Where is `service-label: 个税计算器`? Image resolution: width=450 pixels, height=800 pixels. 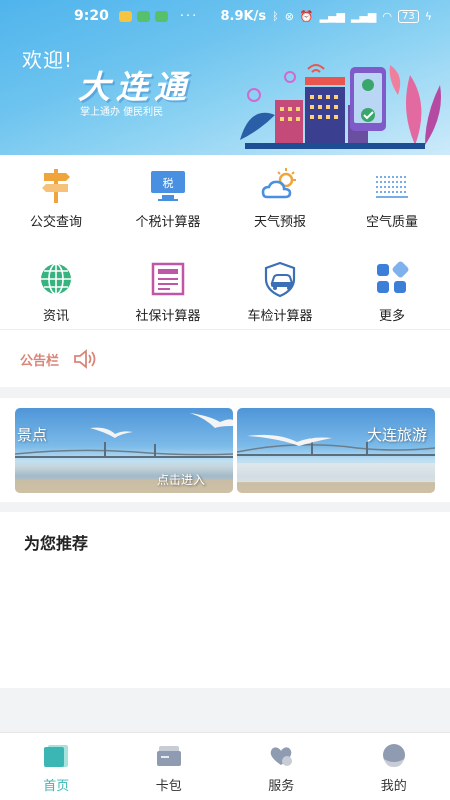
service-label: 个税计算器 is located at coordinates (168, 222).